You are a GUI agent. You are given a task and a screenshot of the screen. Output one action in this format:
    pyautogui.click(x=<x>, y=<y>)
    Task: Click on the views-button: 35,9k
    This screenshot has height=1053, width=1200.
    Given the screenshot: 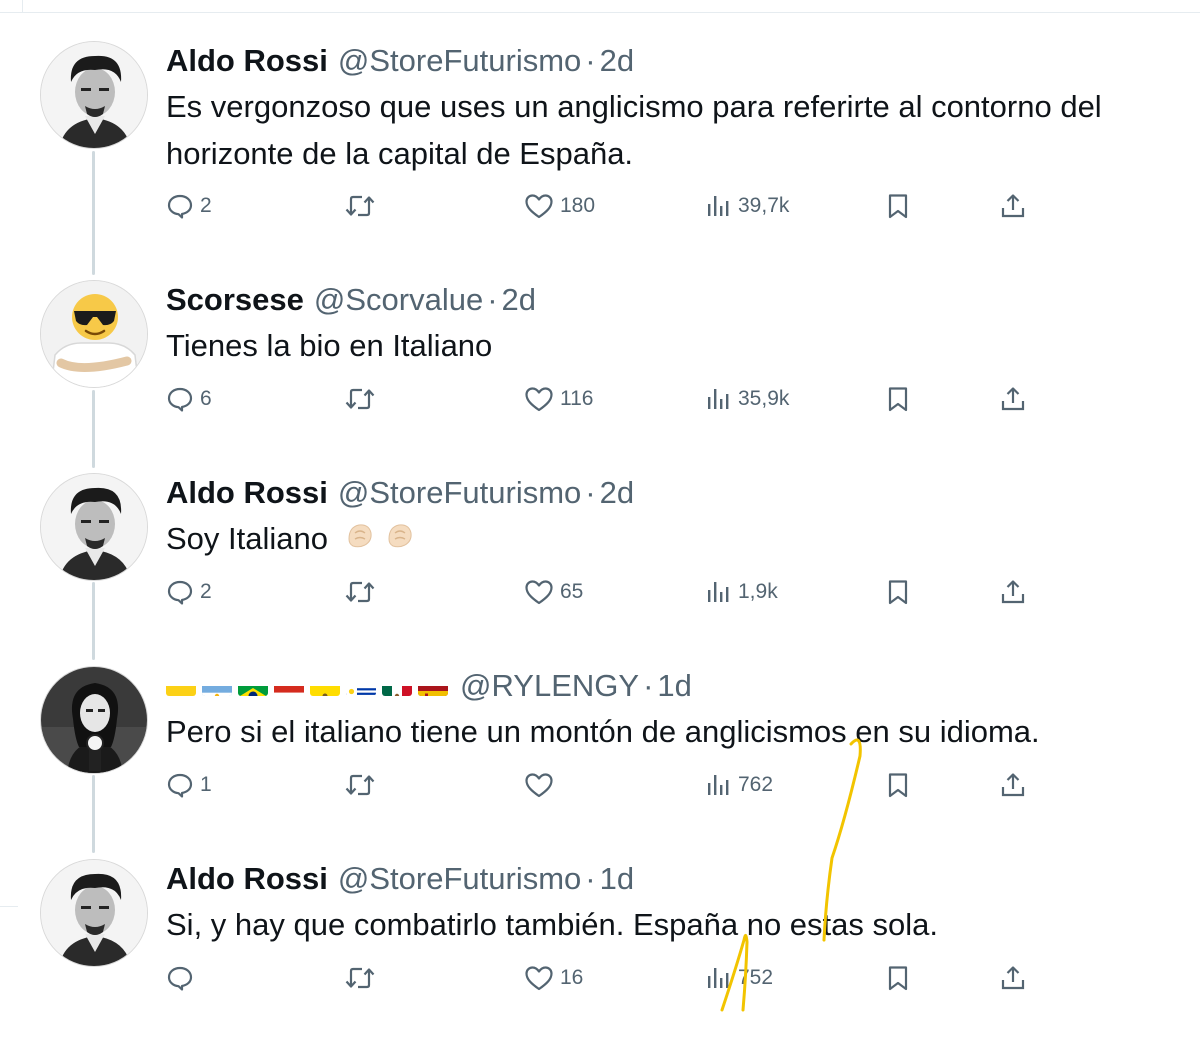 What is the action you would take?
    pyautogui.click(x=747, y=399)
    